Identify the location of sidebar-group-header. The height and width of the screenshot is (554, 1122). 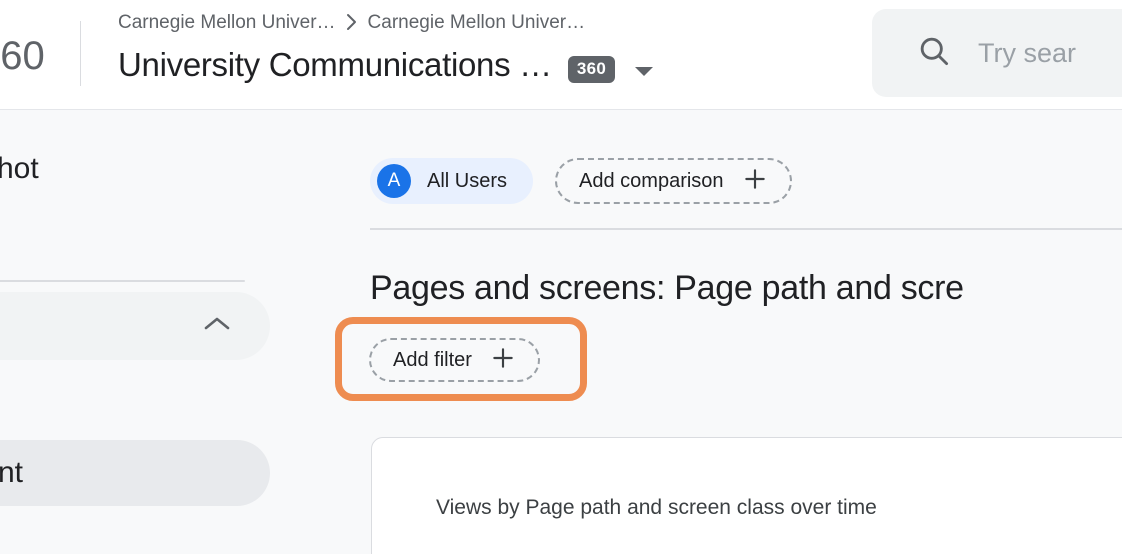
(135, 326).